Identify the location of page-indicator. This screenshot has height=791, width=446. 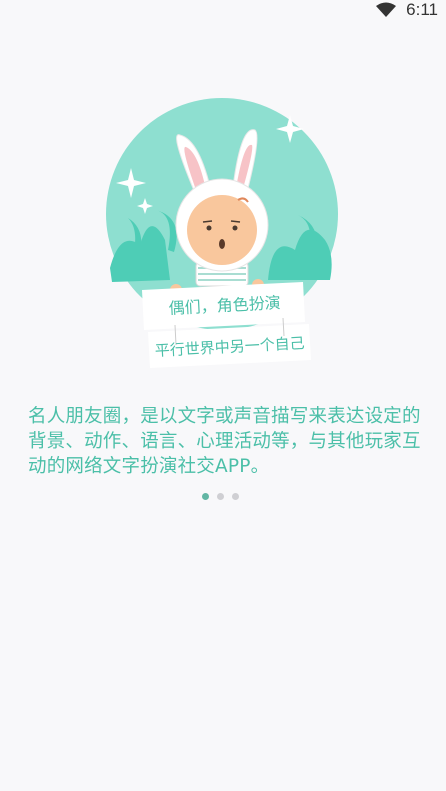
(220, 496).